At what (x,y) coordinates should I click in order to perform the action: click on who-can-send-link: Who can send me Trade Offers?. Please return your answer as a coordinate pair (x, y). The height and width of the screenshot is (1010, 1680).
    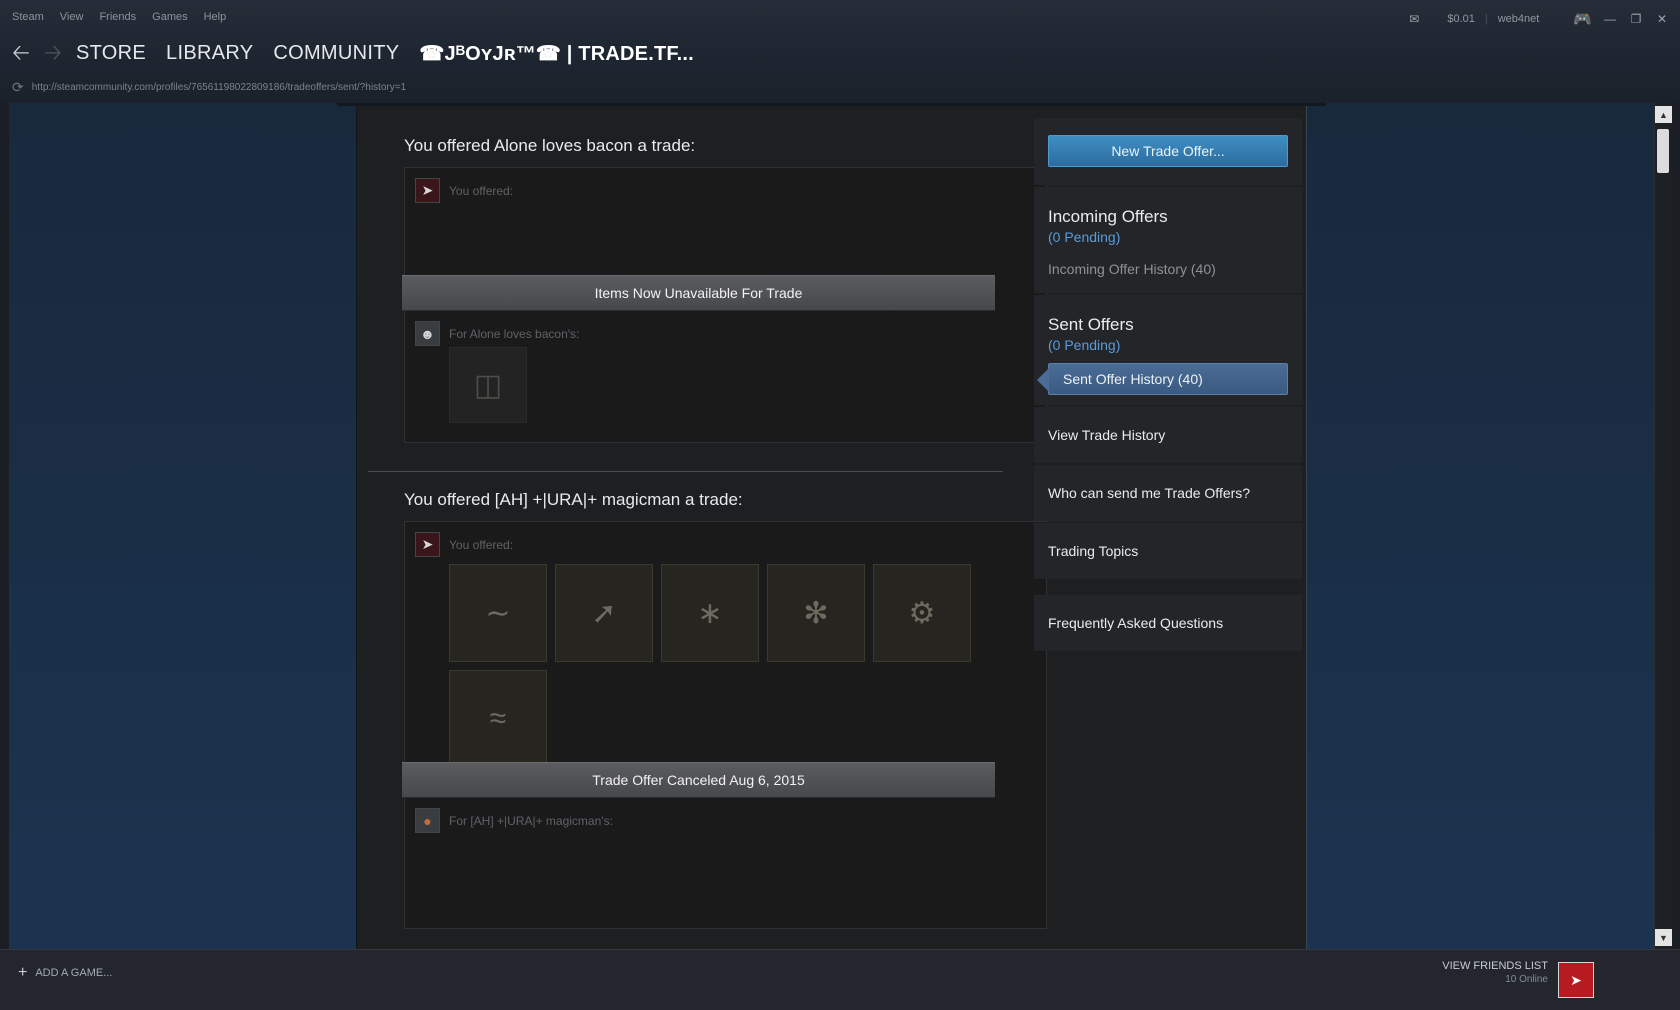
    Looking at the image, I should click on (1168, 493).